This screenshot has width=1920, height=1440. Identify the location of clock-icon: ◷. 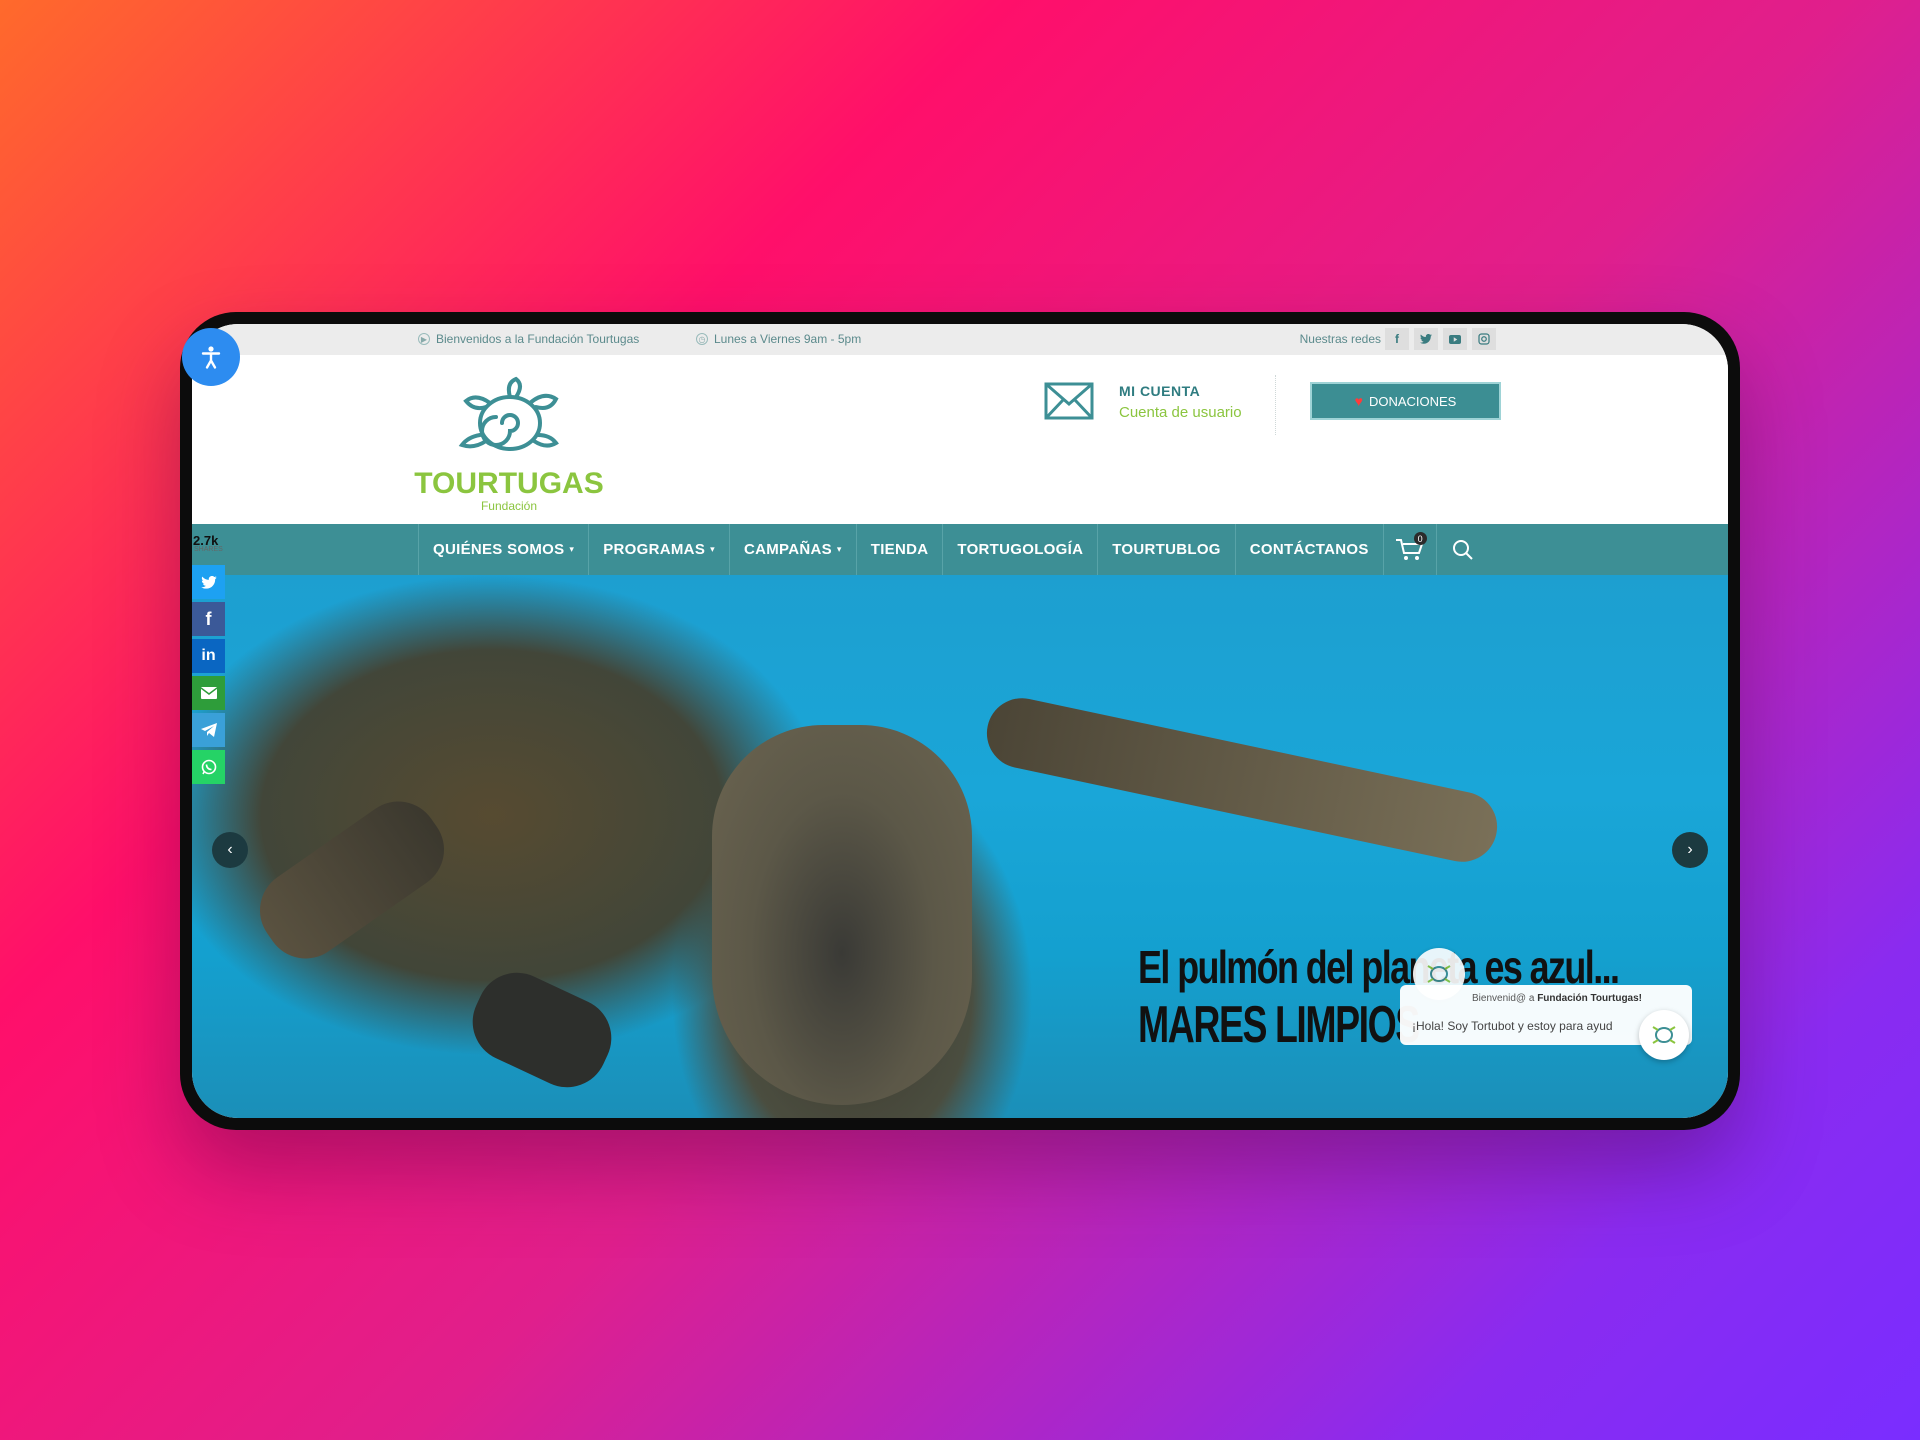
(702, 339).